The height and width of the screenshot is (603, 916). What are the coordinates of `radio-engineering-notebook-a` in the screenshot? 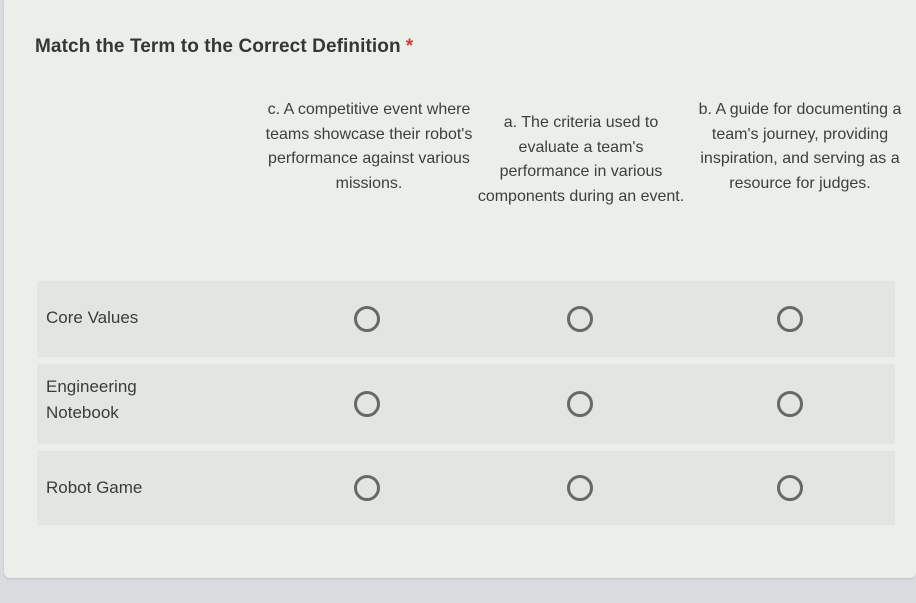 It's located at (580, 404).